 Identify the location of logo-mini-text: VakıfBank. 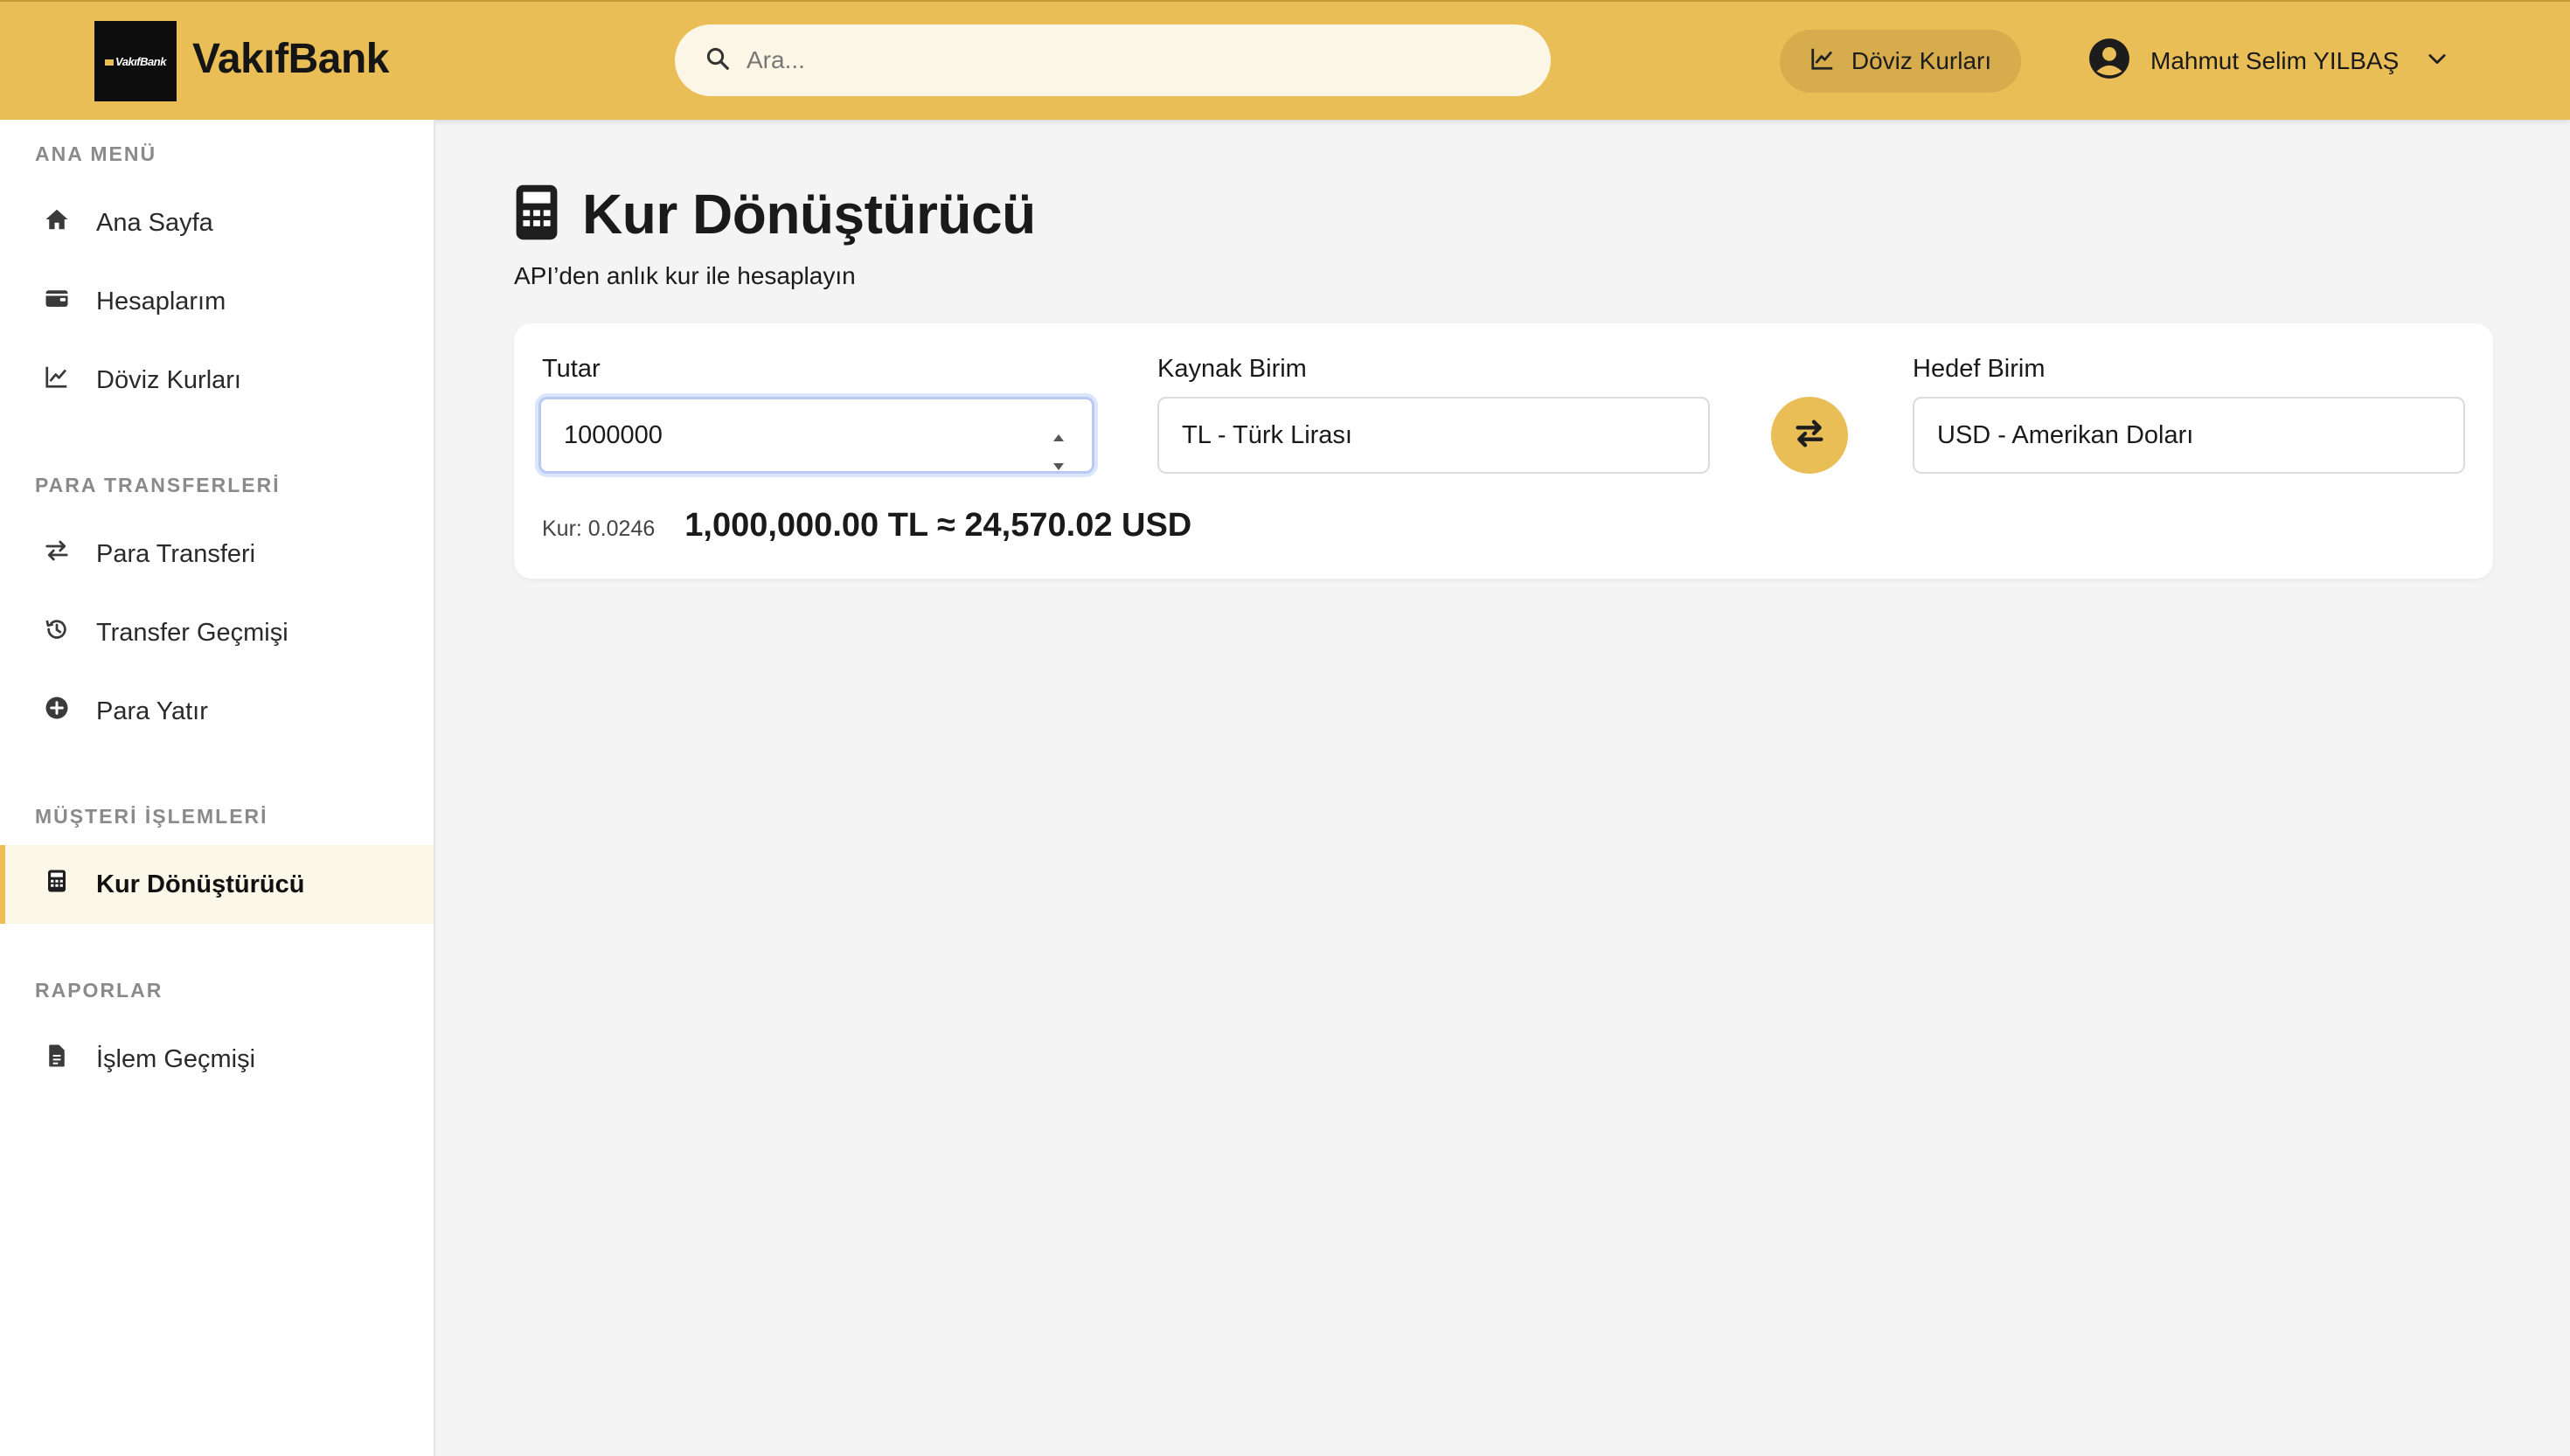
(135, 61).